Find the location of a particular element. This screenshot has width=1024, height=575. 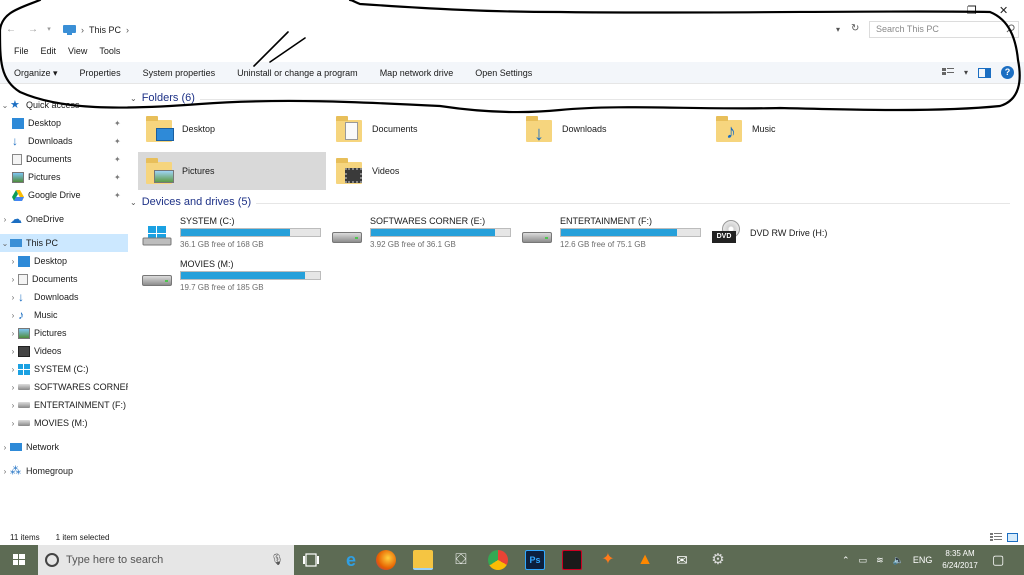

nav-homegroup: › ⁂ Homegroup is located at coordinates (64, 471).